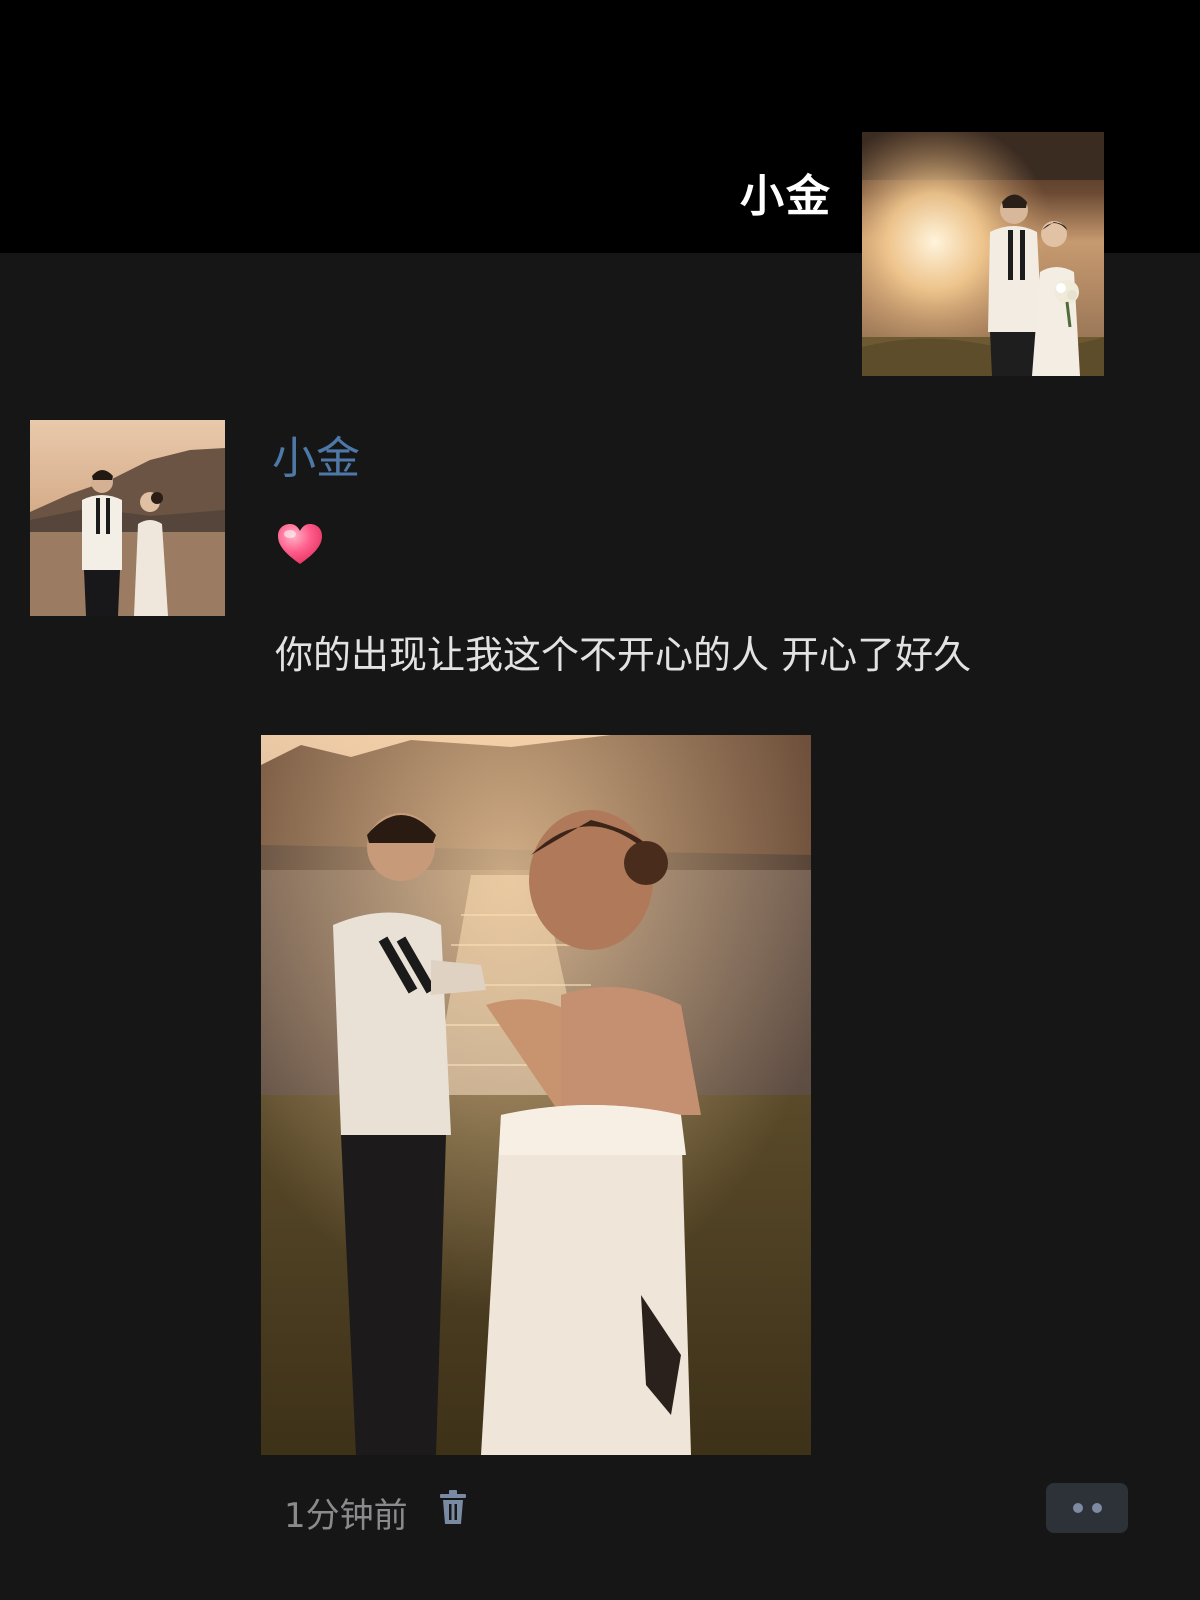  What do you see at coordinates (453, 1508) in the screenshot?
I see `trash-icon` at bounding box center [453, 1508].